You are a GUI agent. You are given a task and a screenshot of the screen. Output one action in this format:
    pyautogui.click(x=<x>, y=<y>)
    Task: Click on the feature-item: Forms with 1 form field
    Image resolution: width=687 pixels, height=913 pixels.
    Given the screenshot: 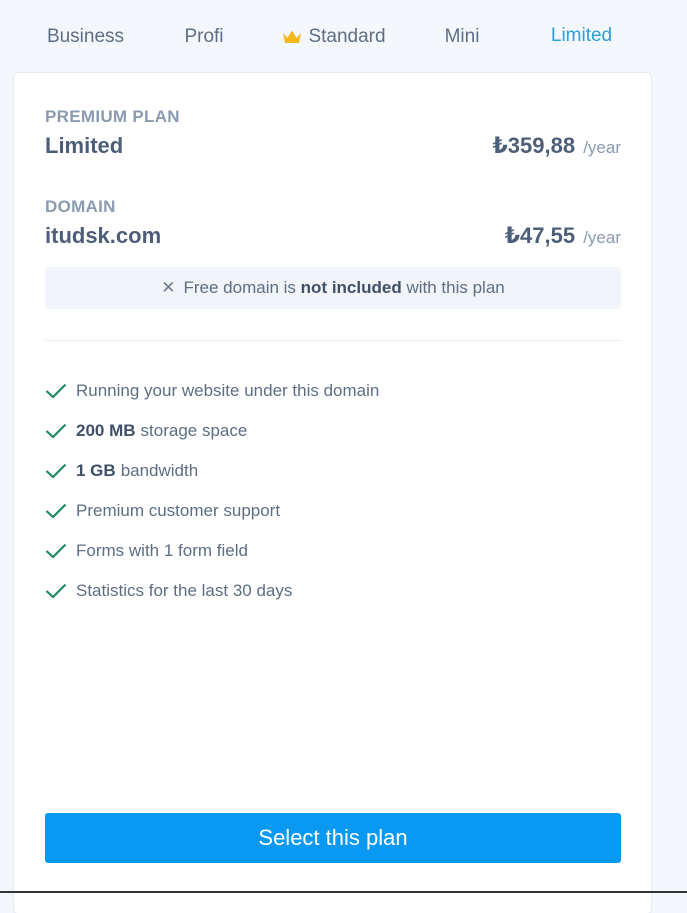 What is the action you would take?
    pyautogui.click(x=212, y=551)
    